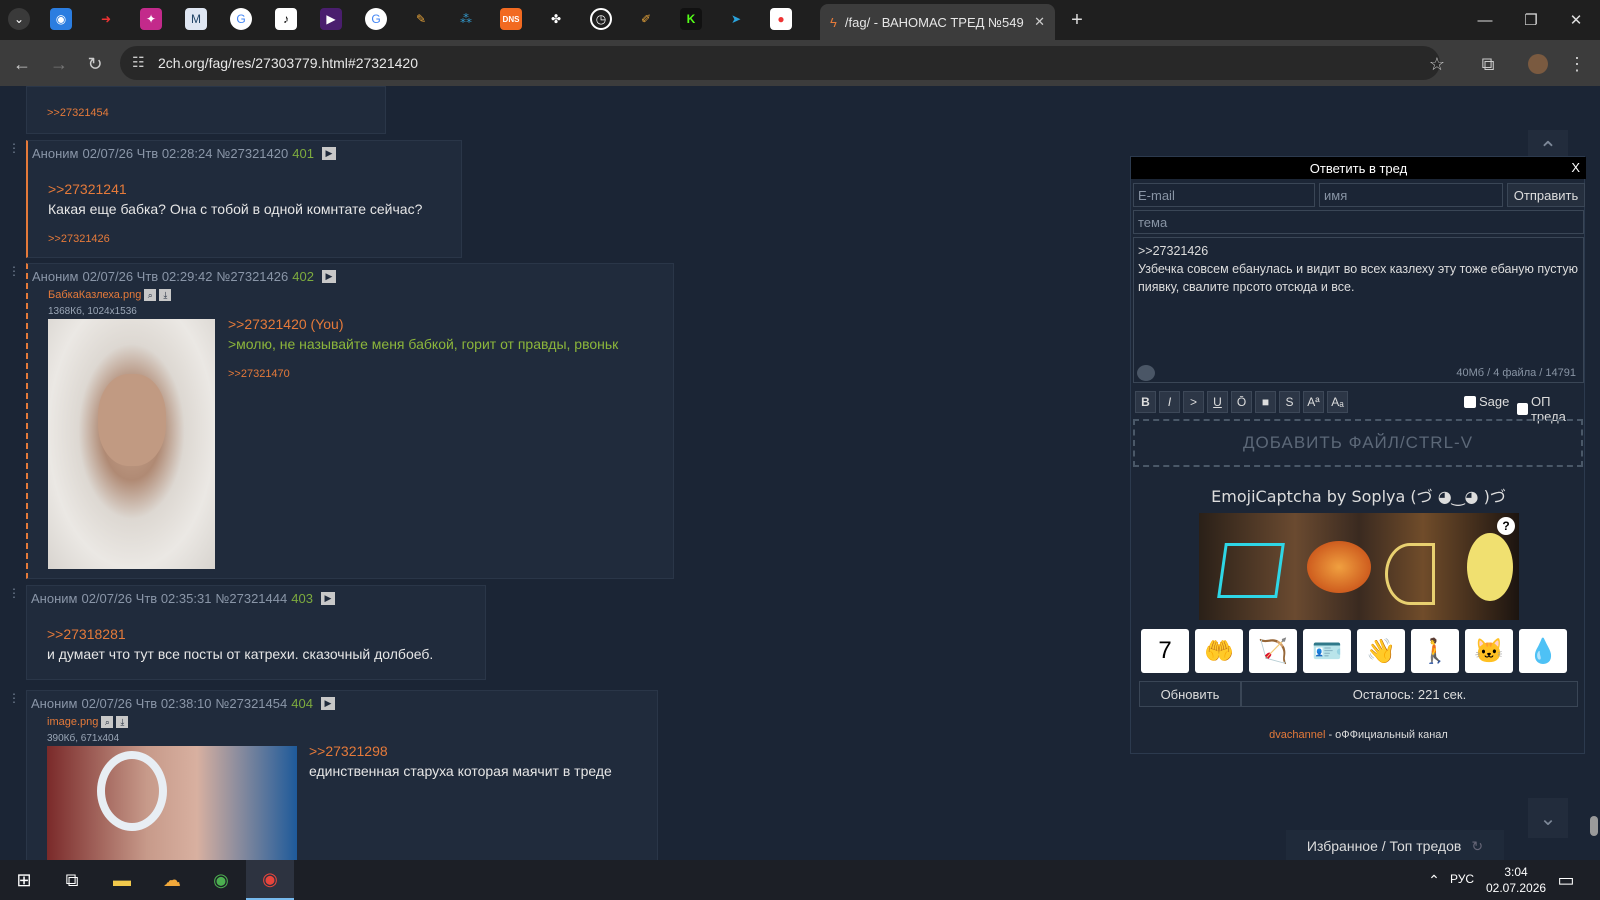  Describe the element at coordinates (1543, 651) in the screenshot. I see `drop-icon: 💧` at that location.